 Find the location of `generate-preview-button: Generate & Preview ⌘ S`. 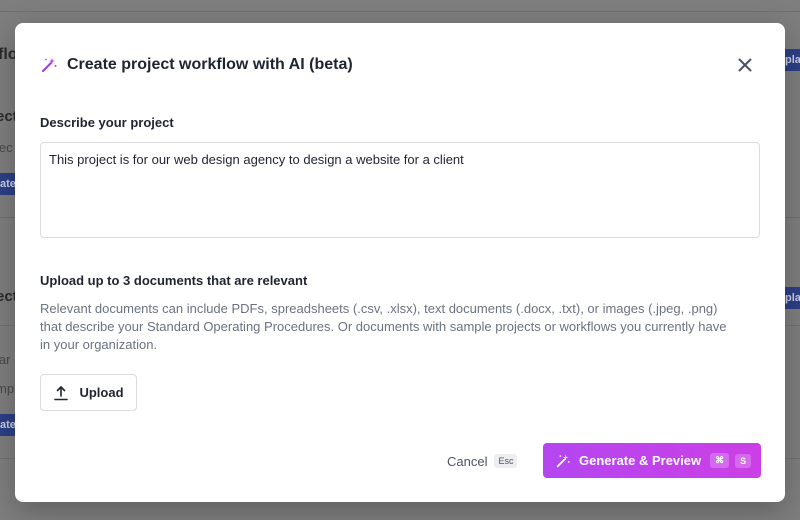

generate-preview-button: Generate & Preview ⌘ S is located at coordinates (652, 460).